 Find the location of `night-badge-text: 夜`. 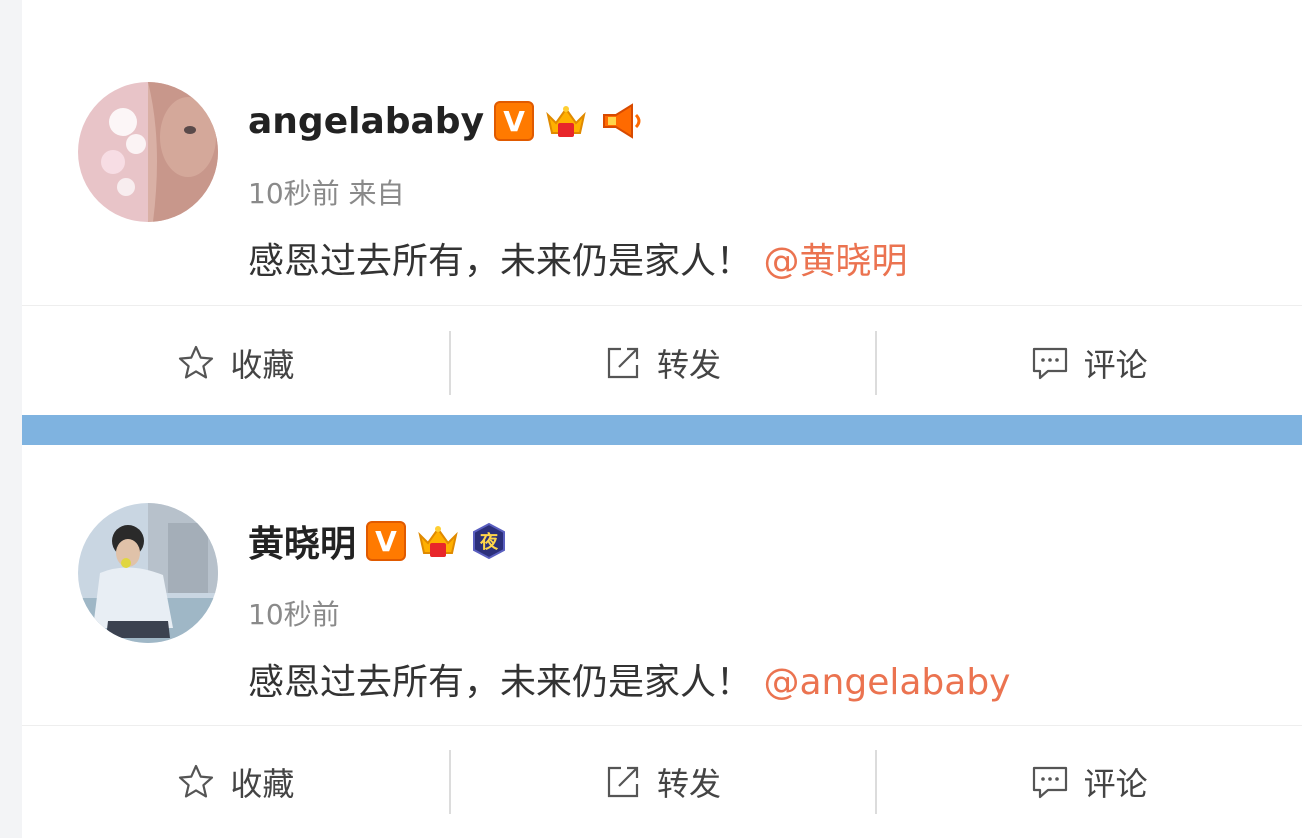

night-badge-text: 夜 is located at coordinates (489, 542).